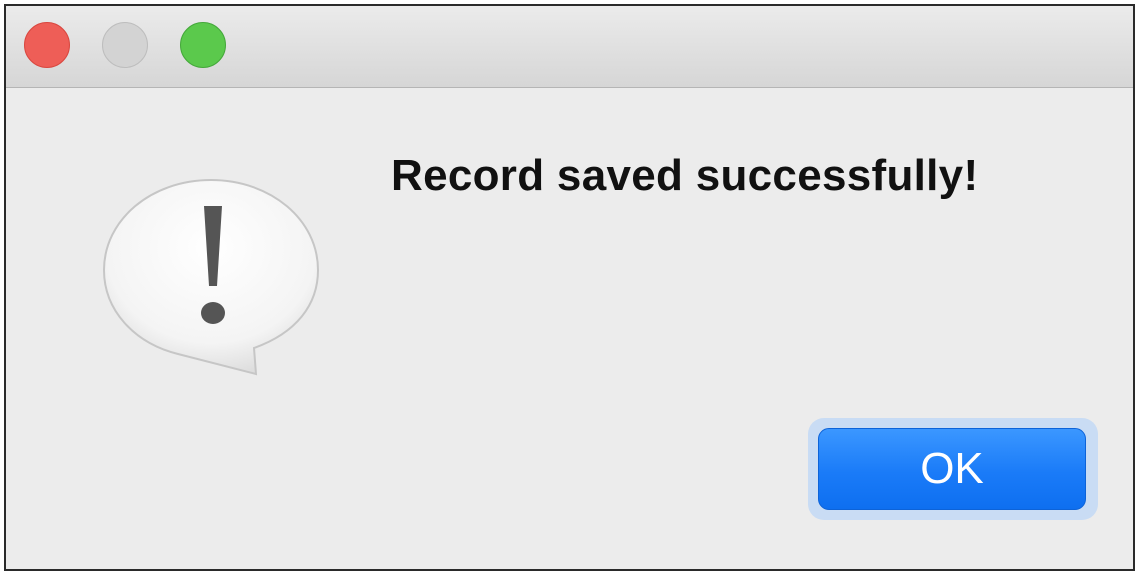  What do you see at coordinates (125, 45) in the screenshot?
I see `minimize-button` at bounding box center [125, 45].